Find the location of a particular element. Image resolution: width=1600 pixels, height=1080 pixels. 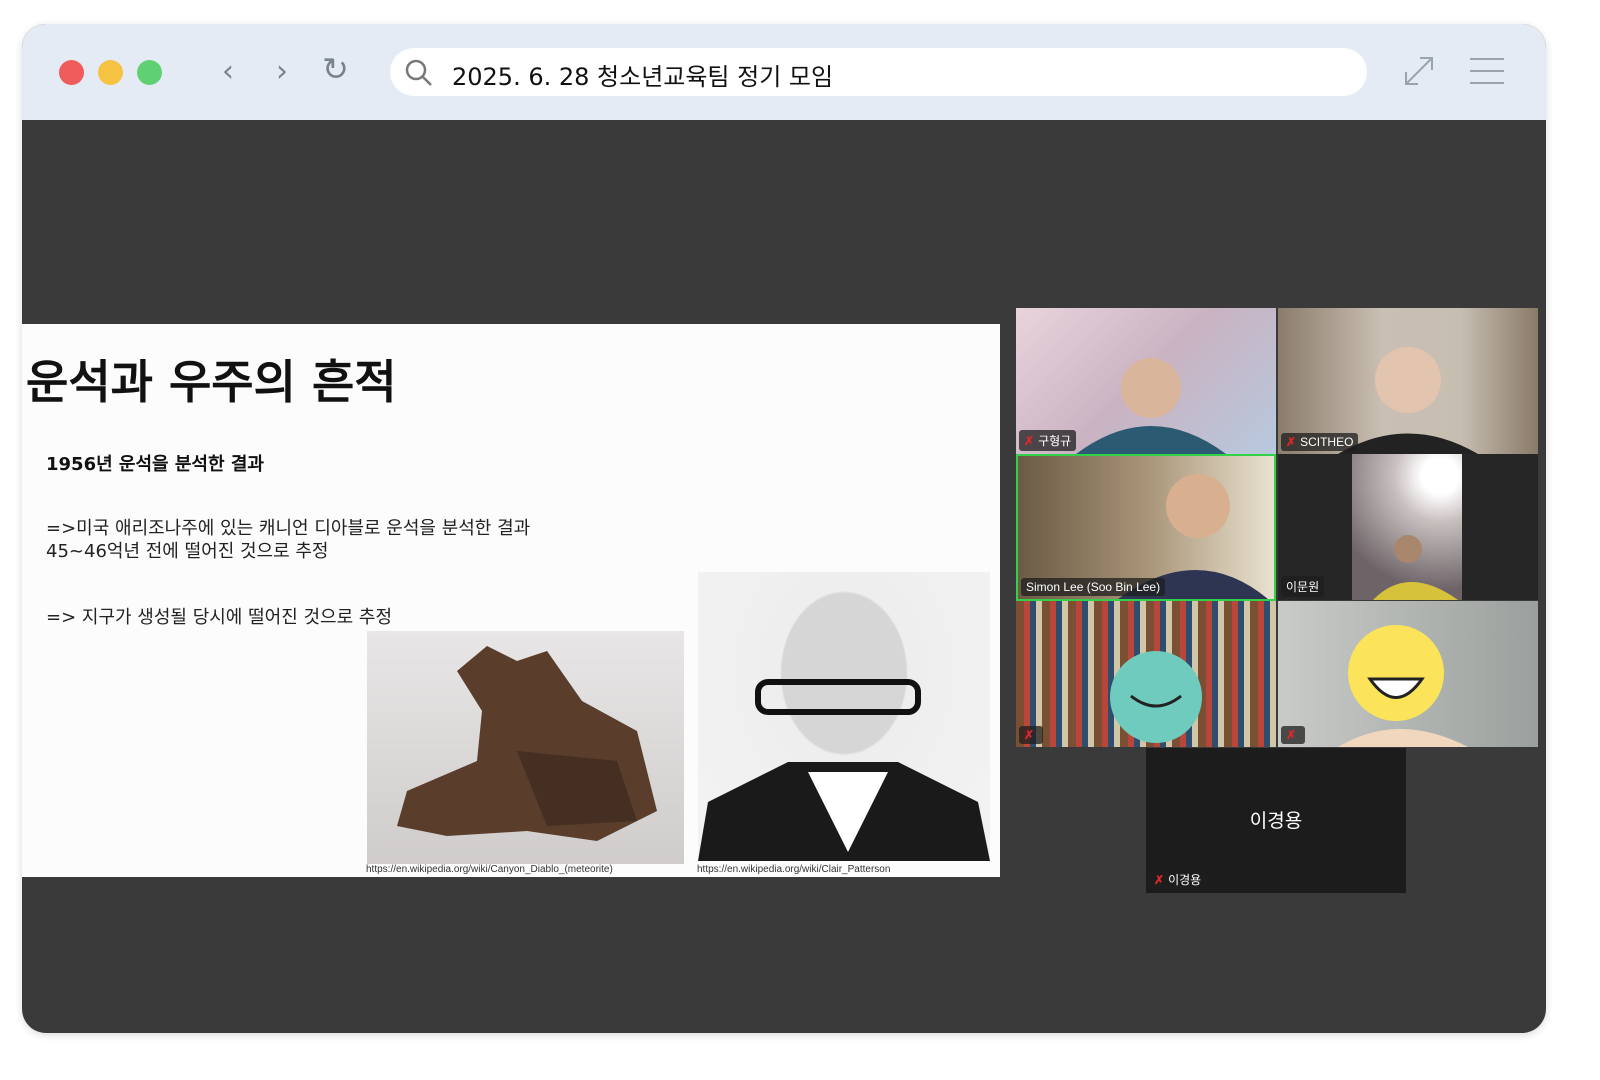

video-tile-active-speaker: Simon Lee (Soo Bin Lee) is located at coordinates (1146, 527).